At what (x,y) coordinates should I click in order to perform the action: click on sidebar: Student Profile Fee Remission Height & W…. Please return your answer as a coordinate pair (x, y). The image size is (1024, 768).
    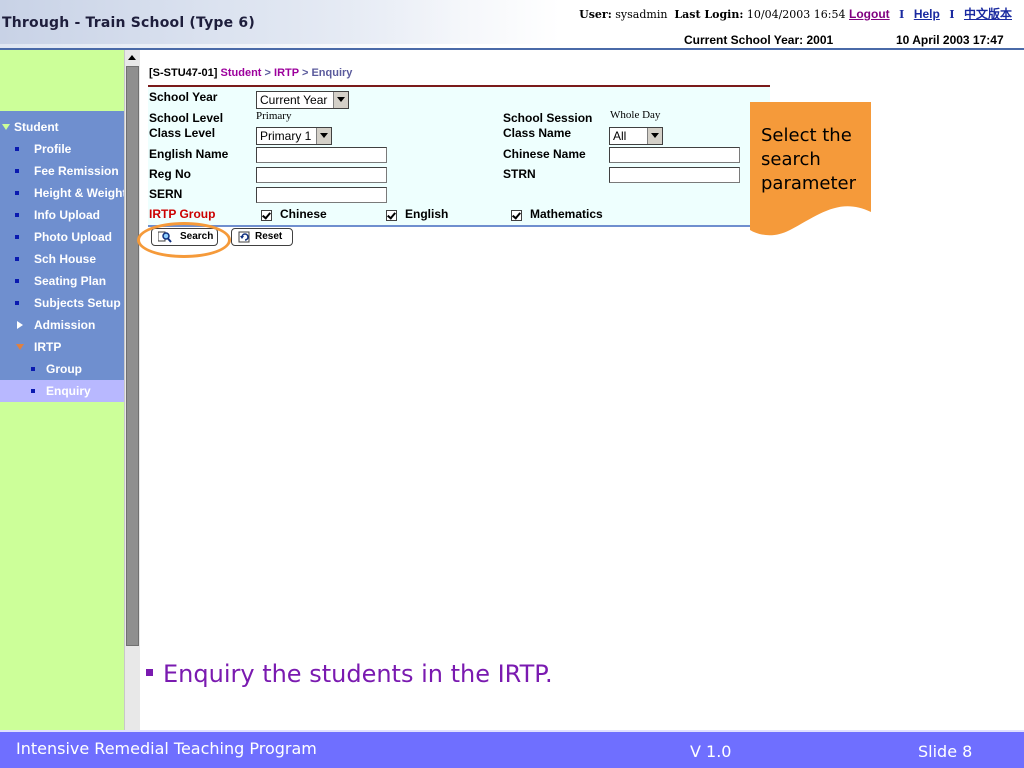
    Looking at the image, I should click on (62, 390).